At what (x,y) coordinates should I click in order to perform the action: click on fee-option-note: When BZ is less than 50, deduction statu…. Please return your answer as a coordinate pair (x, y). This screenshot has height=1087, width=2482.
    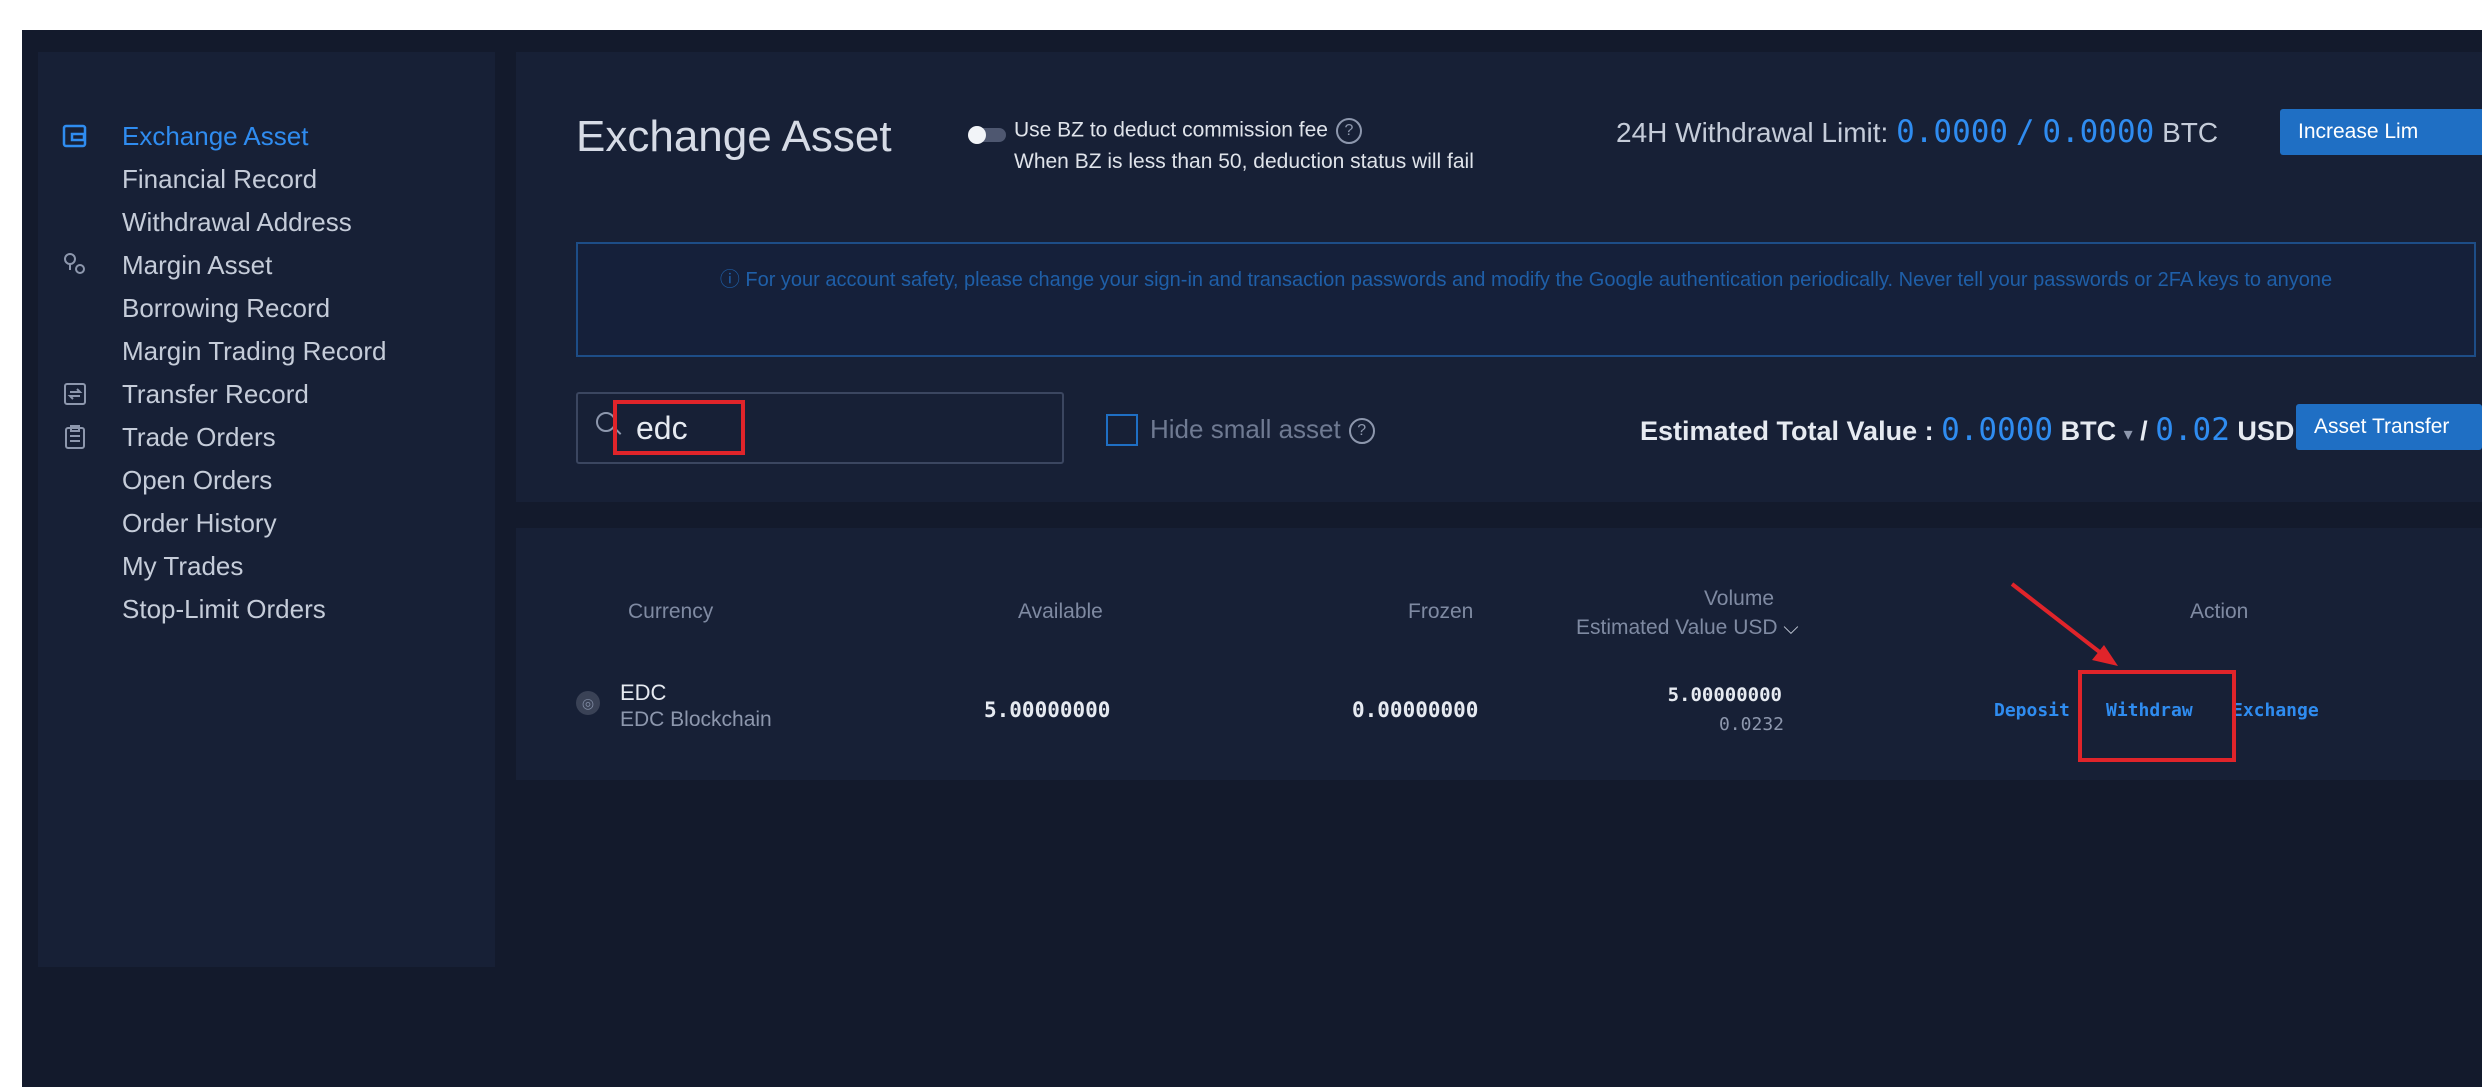
    Looking at the image, I should click on (1244, 161).